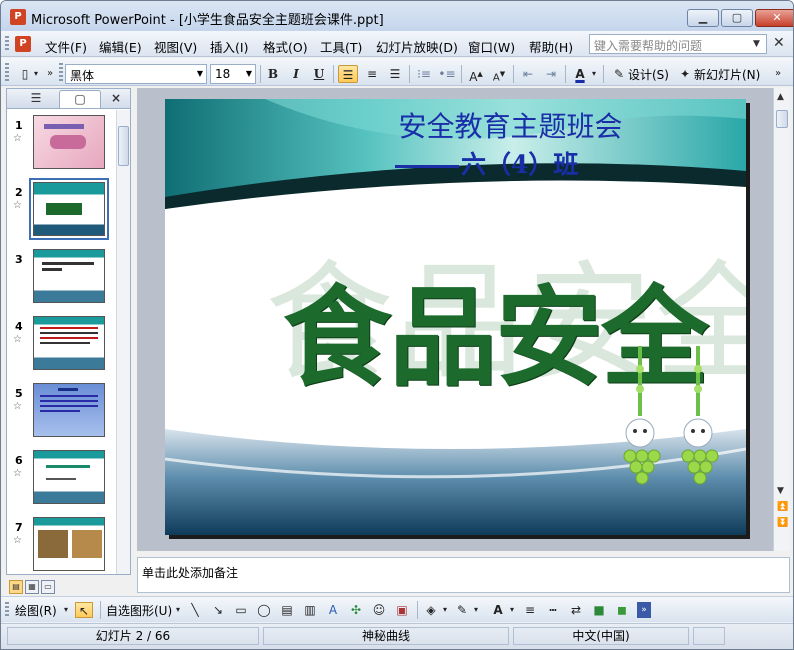  Describe the element at coordinates (69, 410) in the screenshot. I see `slide-thumbnail-blue-text` at that location.